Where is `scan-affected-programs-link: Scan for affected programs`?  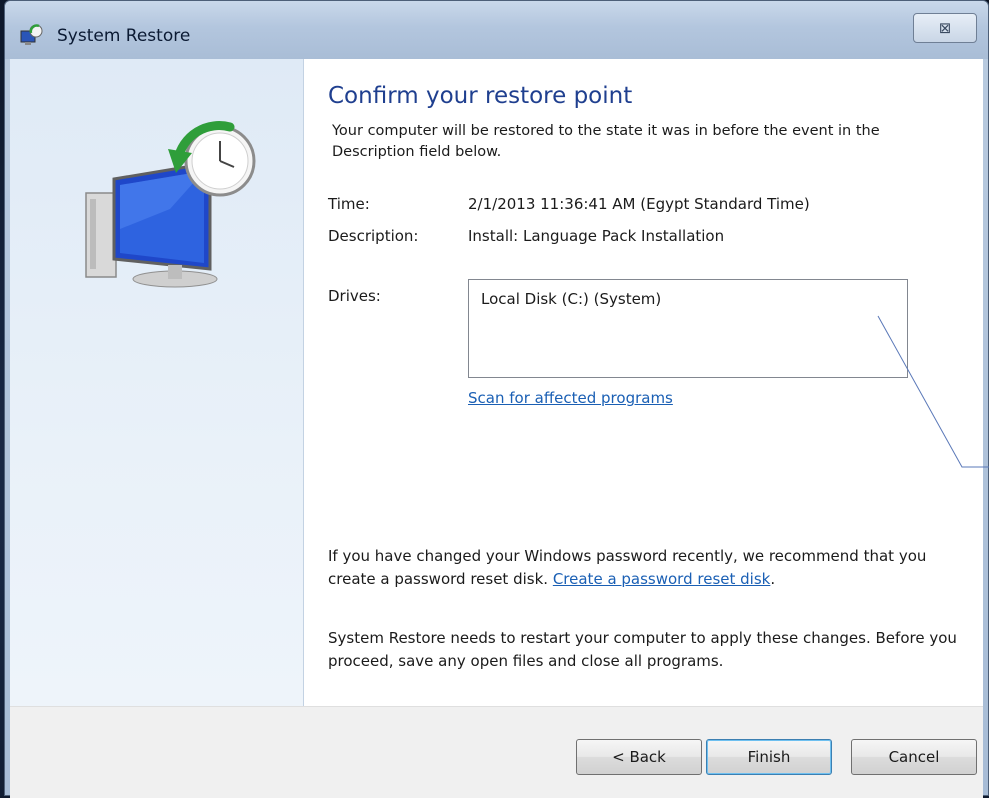
scan-affected-programs-link: Scan for affected programs is located at coordinates (570, 398).